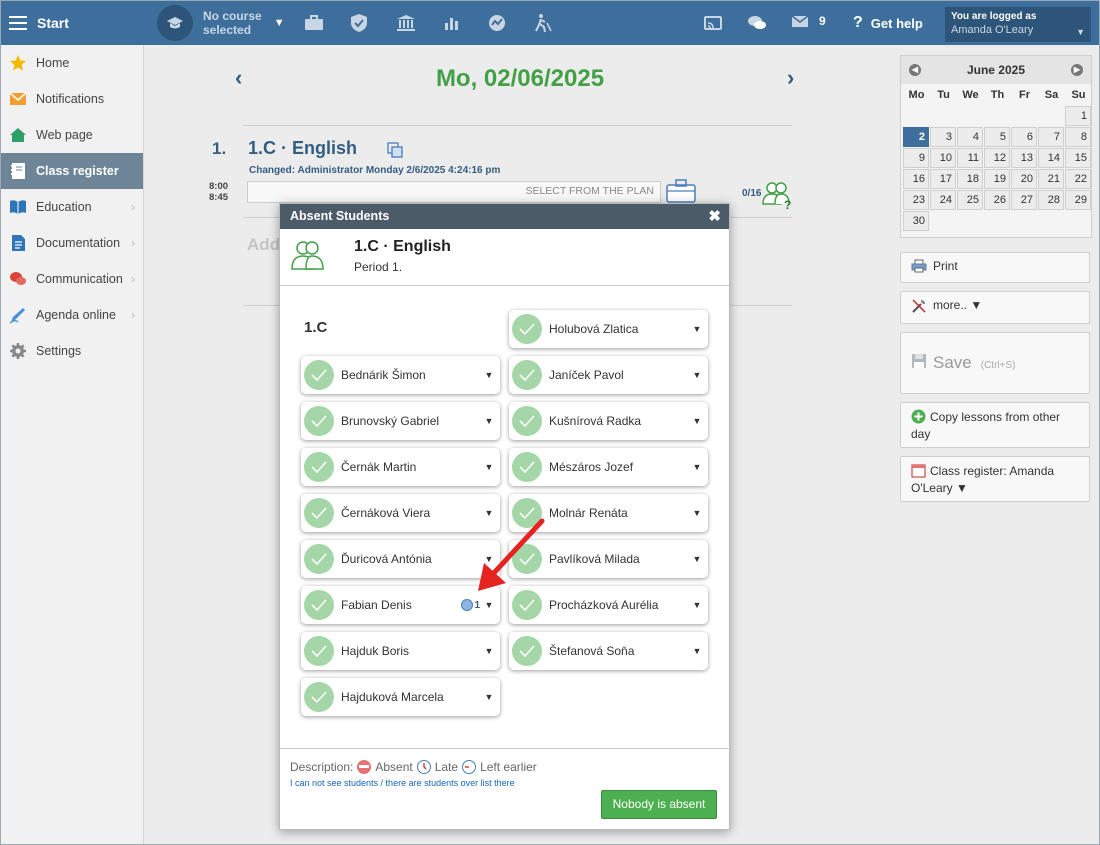  Describe the element at coordinates (400, 421) in the screenshot. I see `student-card: Brunovský Gabriel ▼` at that location.